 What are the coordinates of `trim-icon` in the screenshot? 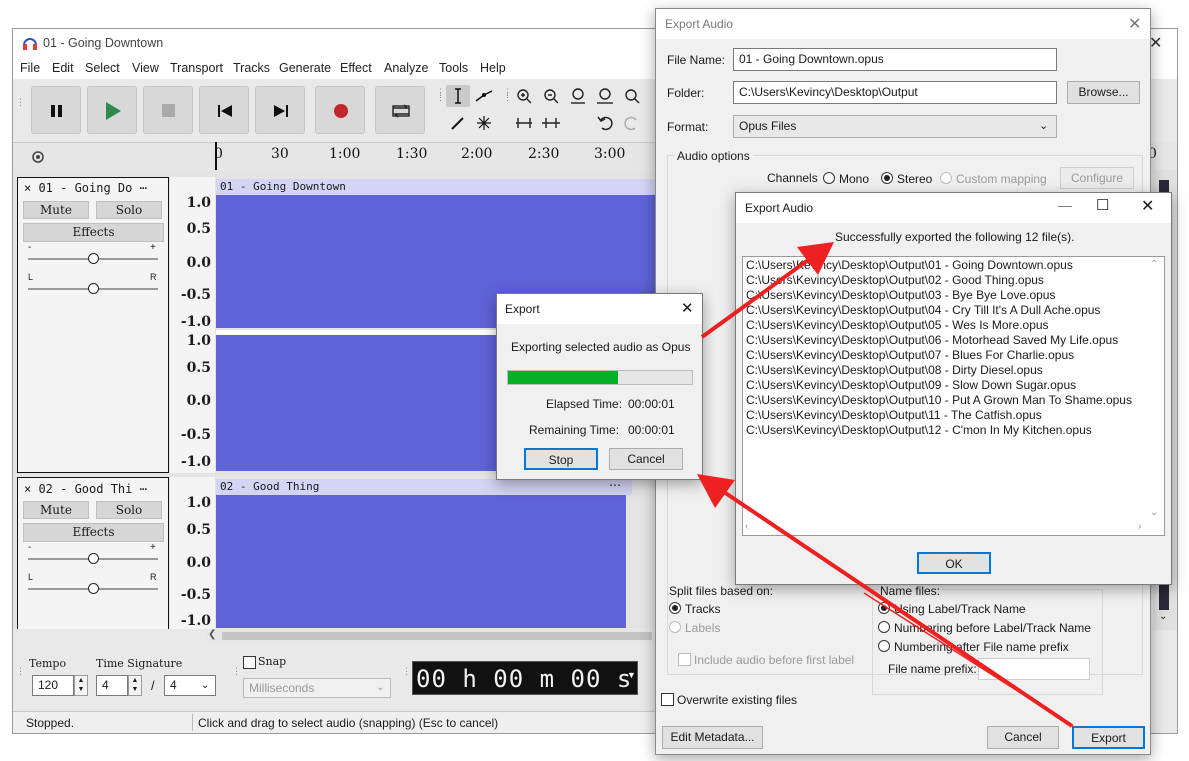 It's located at (524, 123).